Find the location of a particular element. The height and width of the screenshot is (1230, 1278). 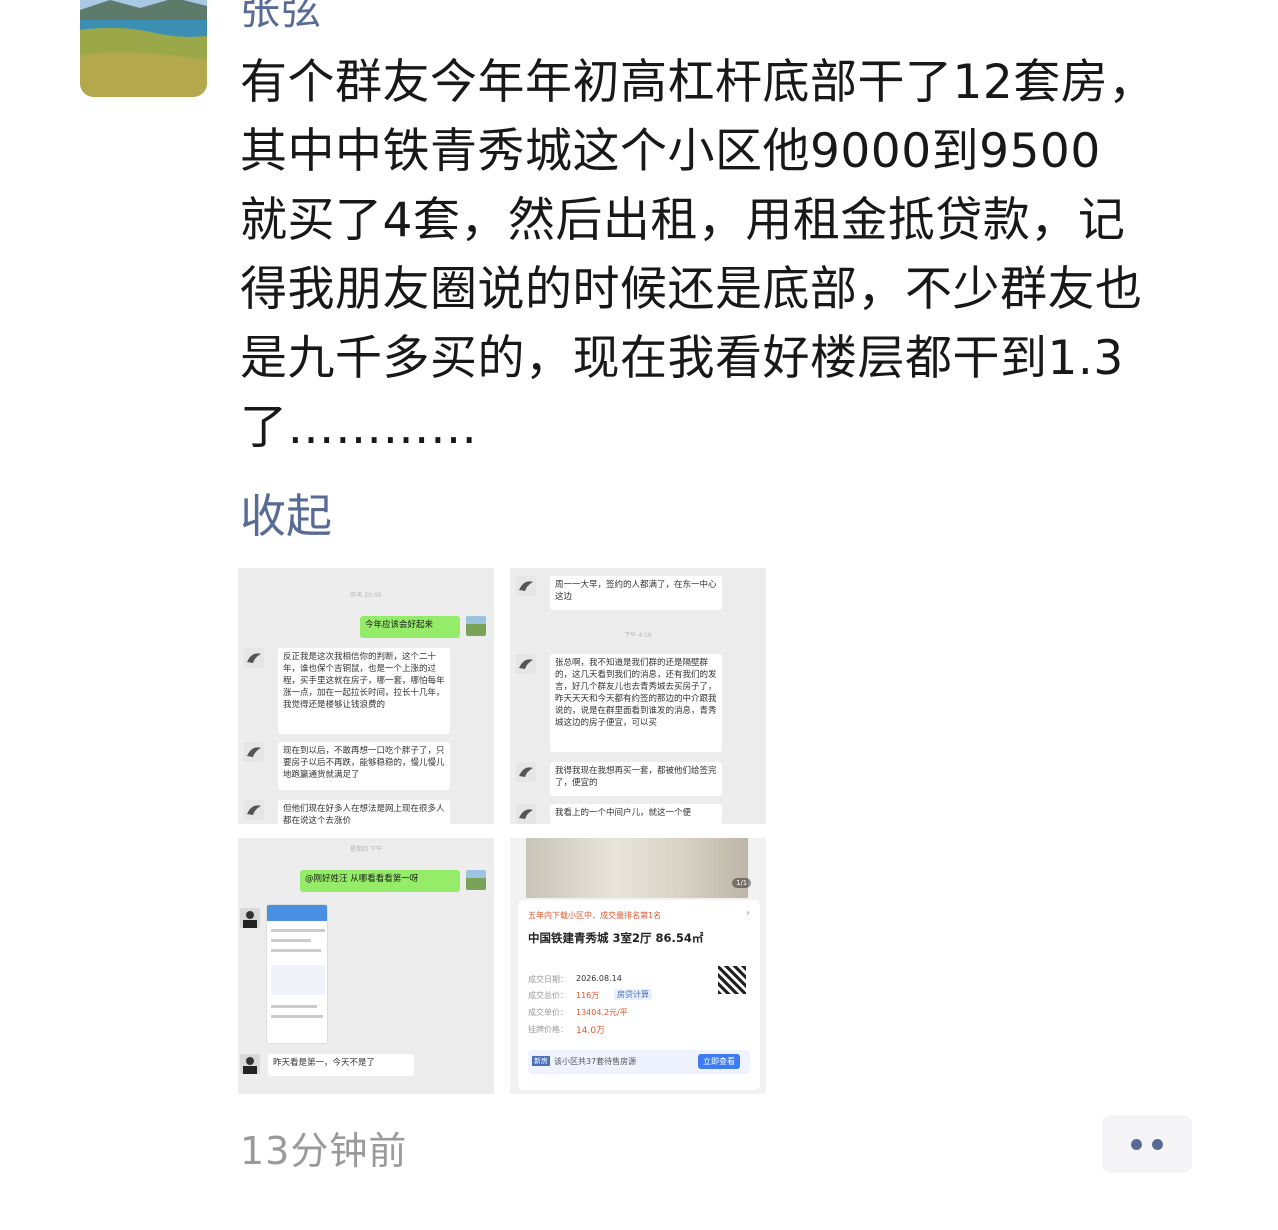

chat-bubble-outgoing: 今年应该会好起来 is located at coordinates (410, 627).